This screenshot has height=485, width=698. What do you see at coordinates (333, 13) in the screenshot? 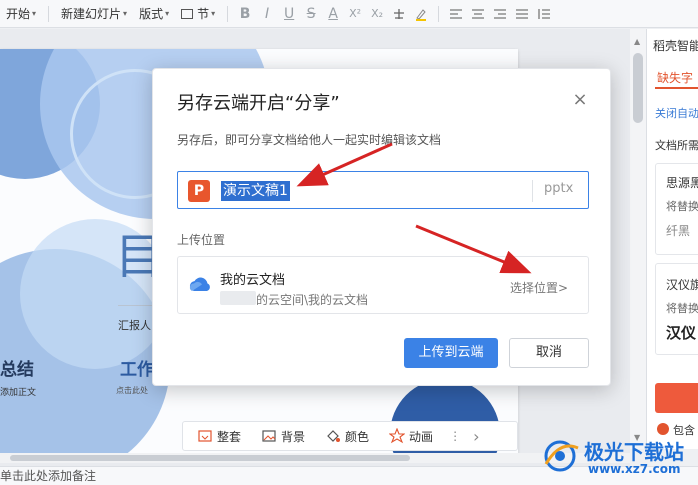
I see `font-color-icon: A` at bounding box center [333, 13].